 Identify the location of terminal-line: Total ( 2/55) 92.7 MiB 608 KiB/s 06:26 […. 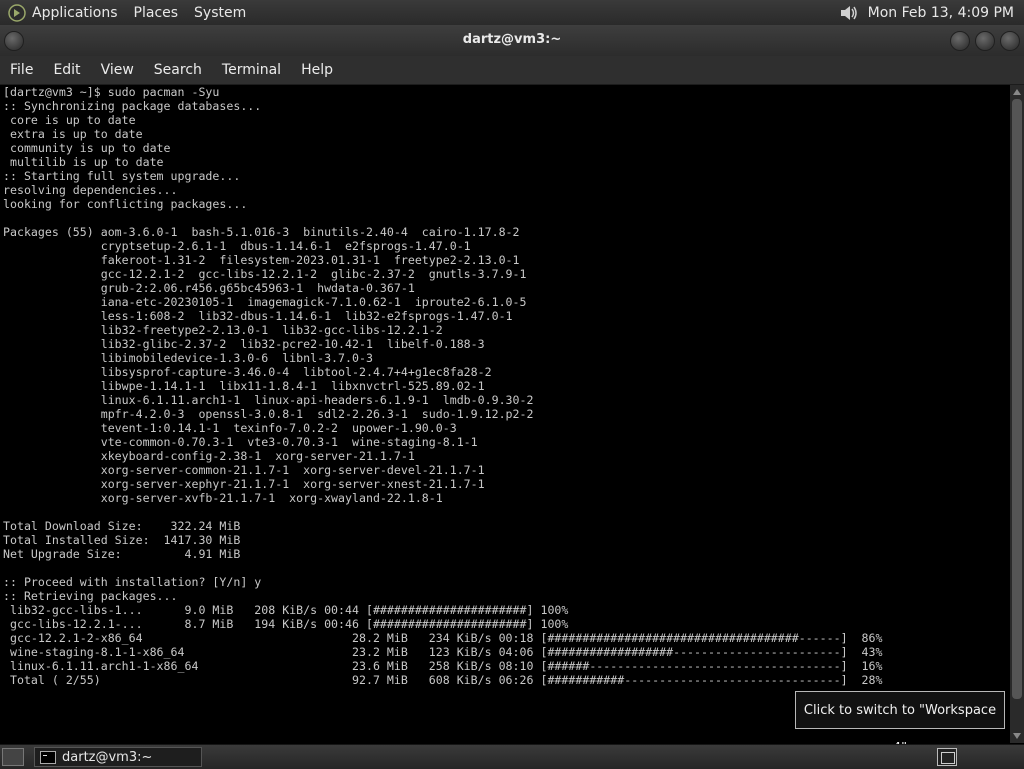
(446, 680).